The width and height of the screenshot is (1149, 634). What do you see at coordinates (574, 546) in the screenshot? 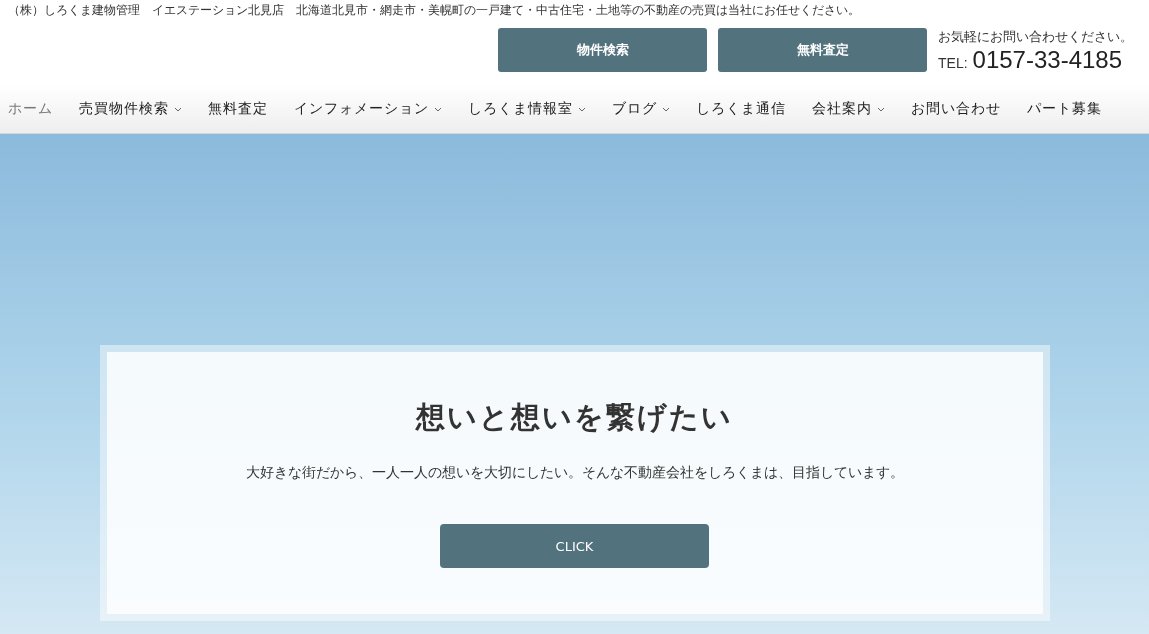
I see `click-button: CLICK` at bounding box center [574, 546].